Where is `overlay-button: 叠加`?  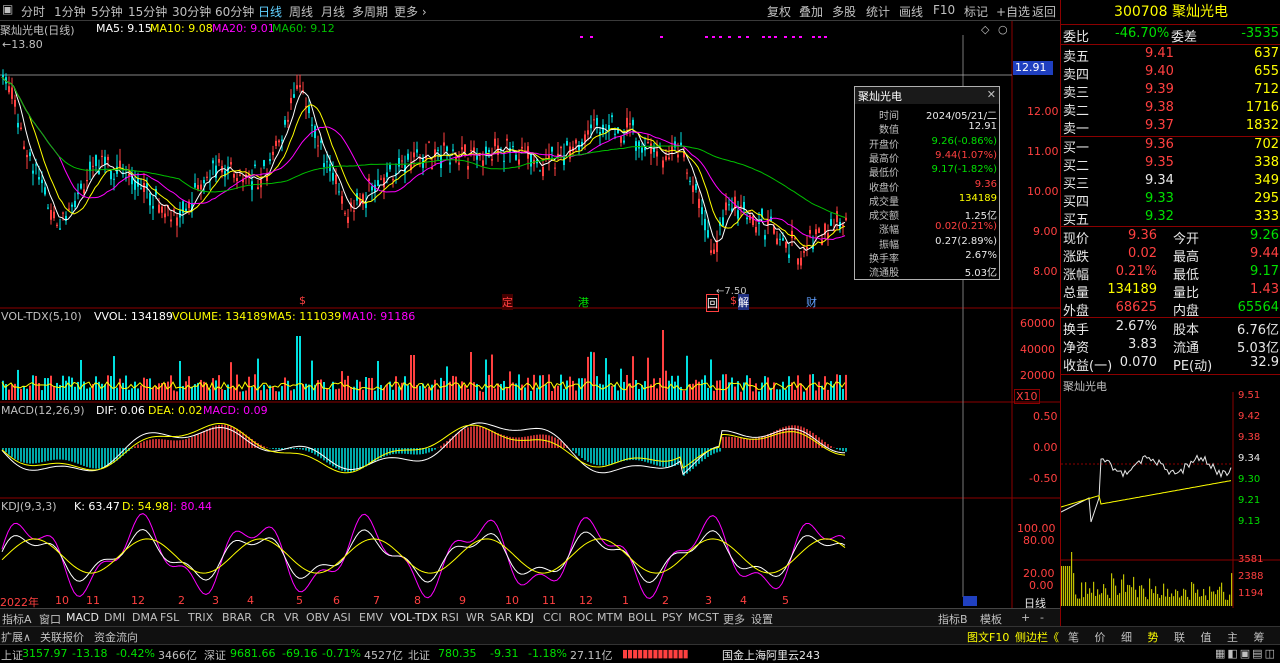 overlay-button: 叠加 is located at coordinates (811, 11).